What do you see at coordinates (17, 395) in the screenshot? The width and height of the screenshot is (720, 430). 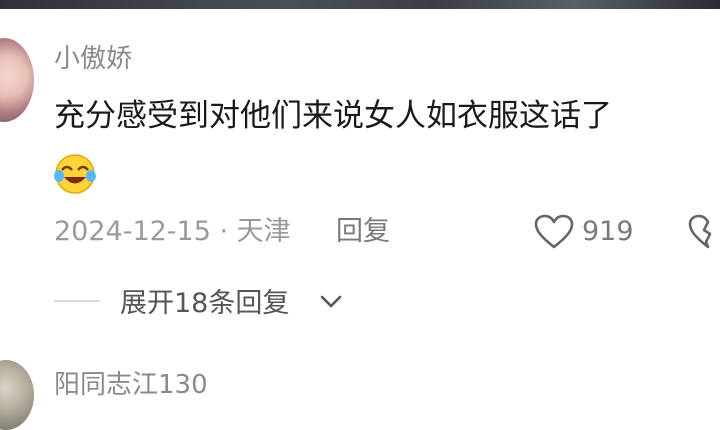 I see `next-comment-avatar` at bounding box center [17, 395].